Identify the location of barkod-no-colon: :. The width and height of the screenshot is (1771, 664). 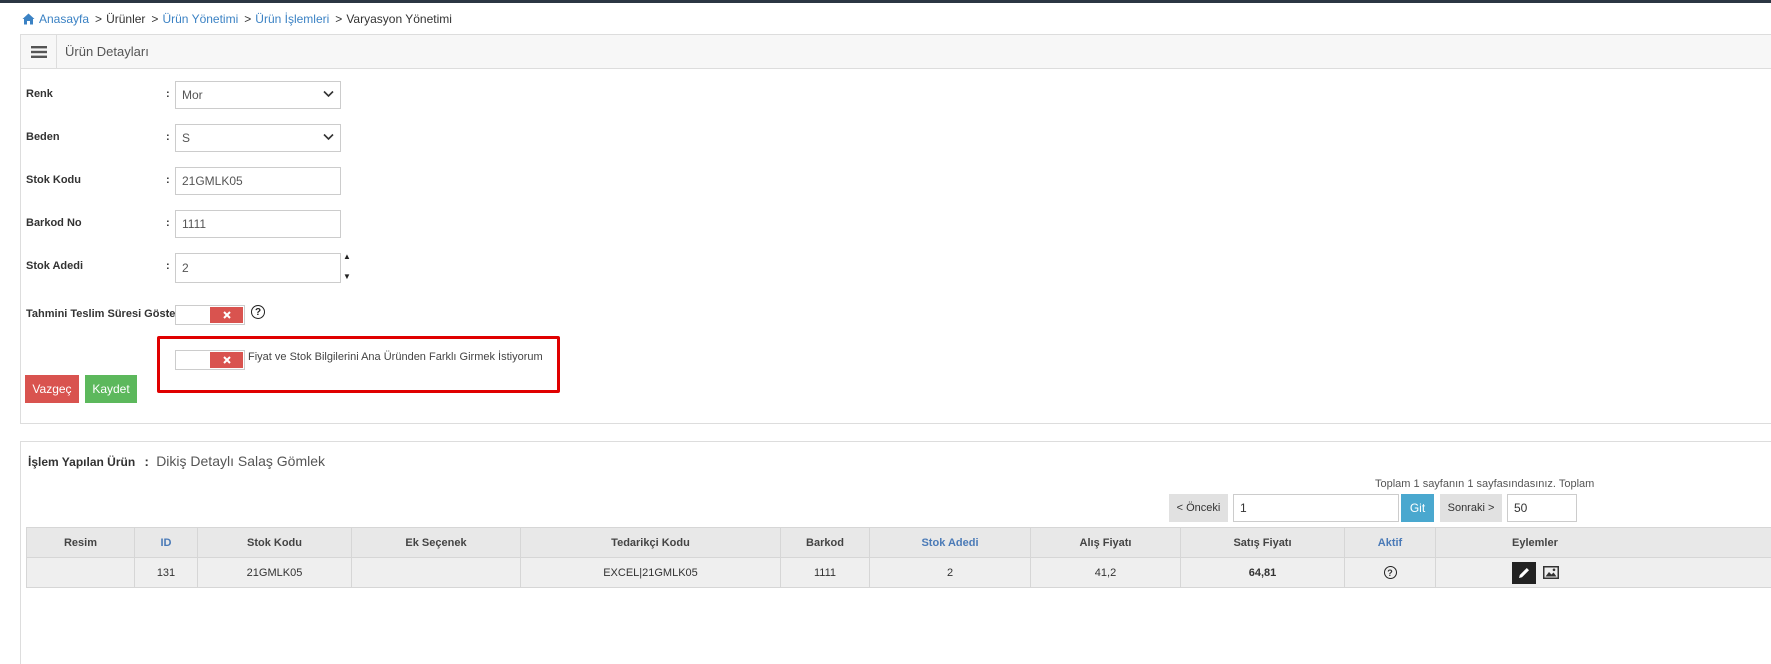
(168, 223).